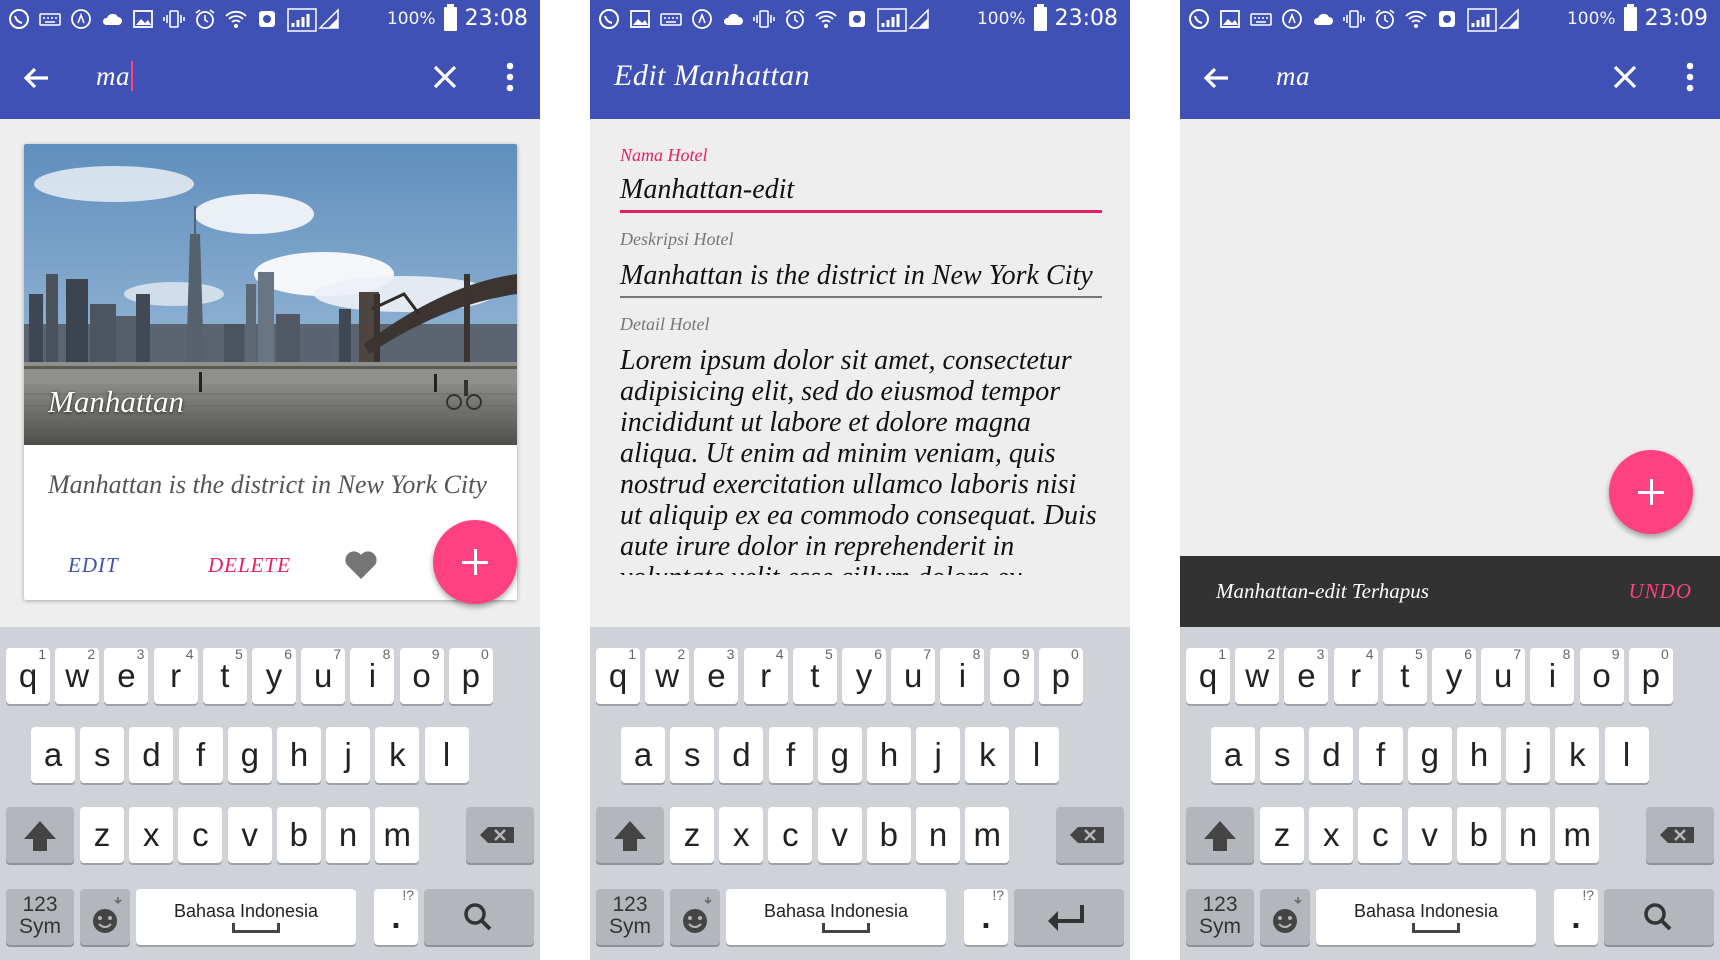 The image size is (1720, 960). I want to click on hotel-name-field: Nama Hotel Manhattan-edit, so click(861, 179).